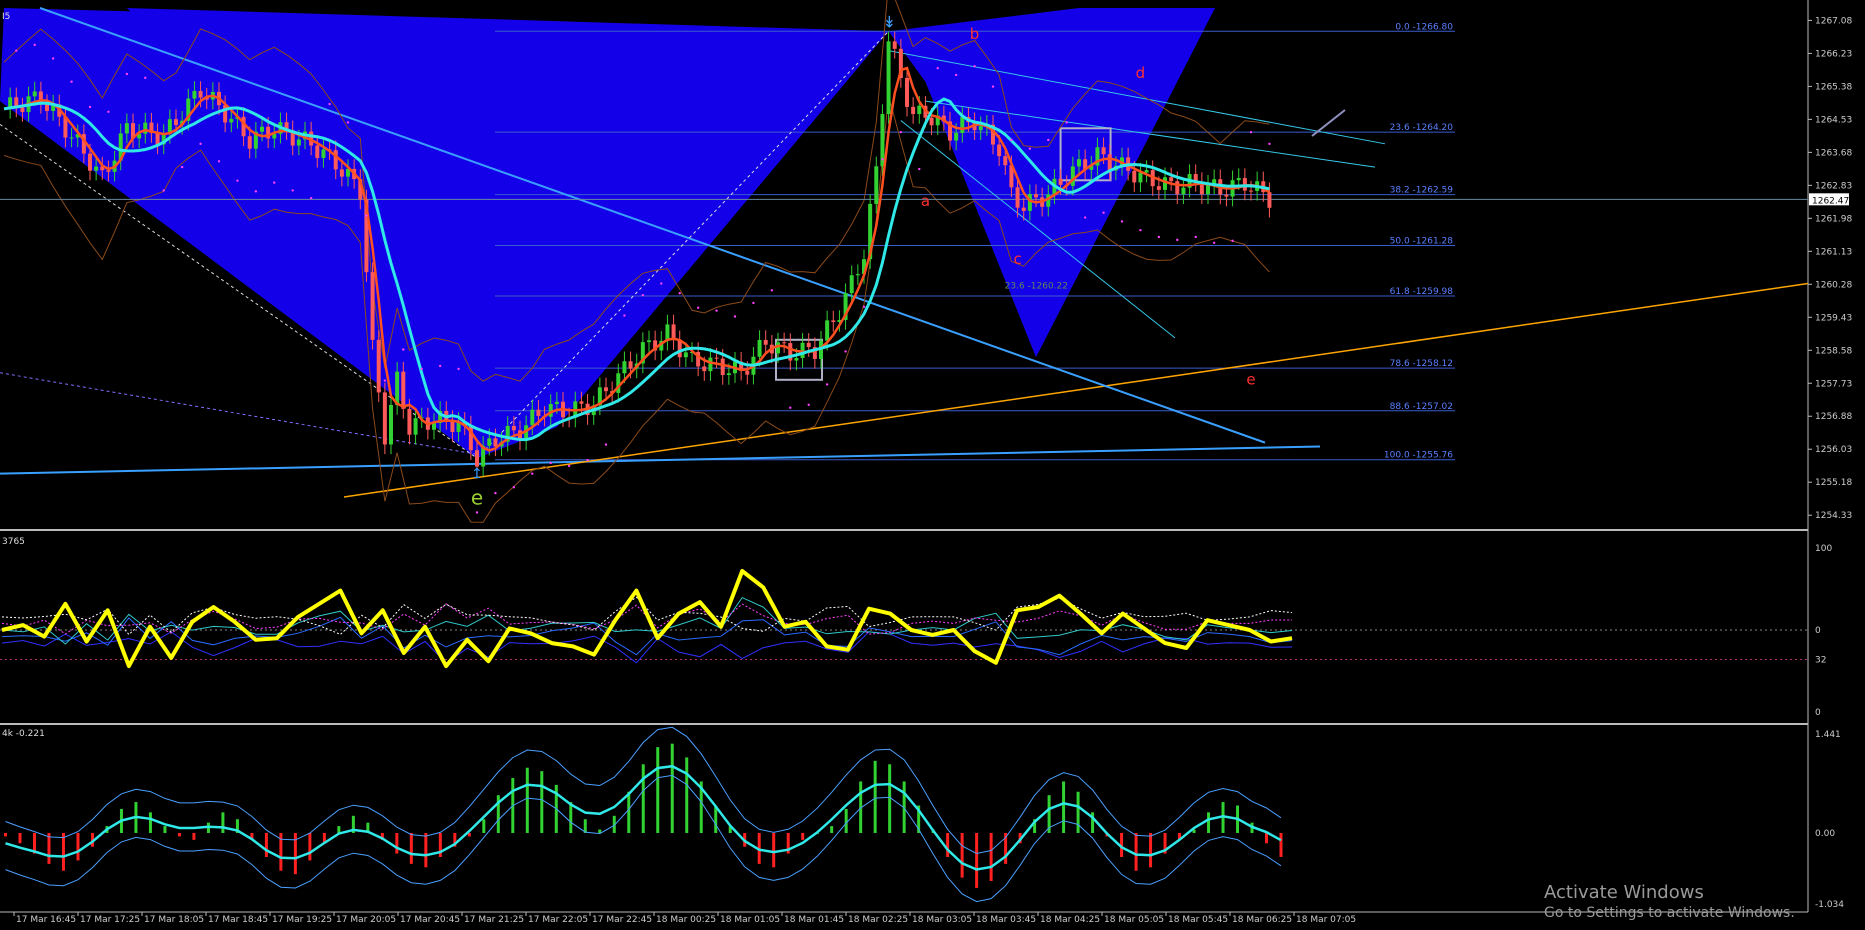 The width and height of the screenshot is (1865, 930). I want to click on wave-label: a, so click(925, 201).